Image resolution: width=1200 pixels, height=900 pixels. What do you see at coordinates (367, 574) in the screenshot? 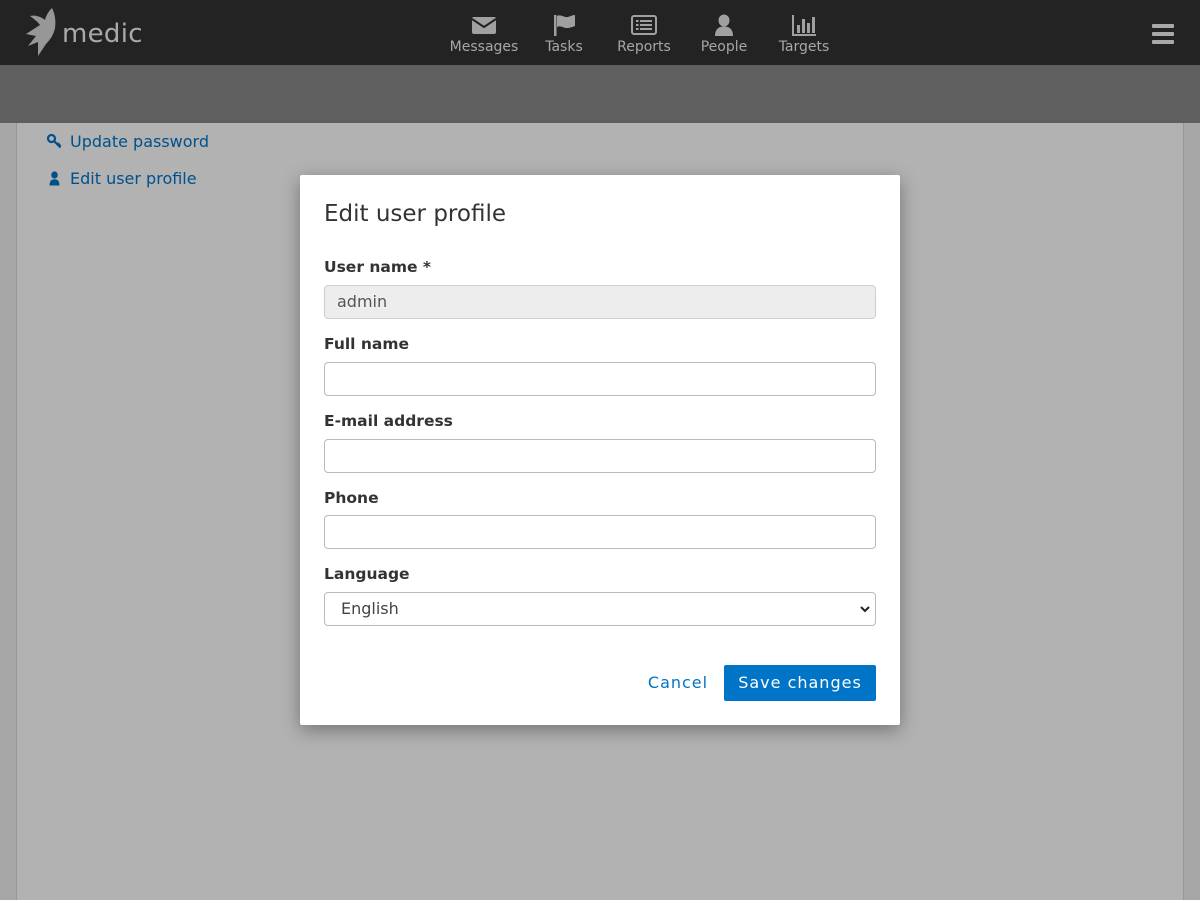
I see `language-label: Language` at bounding box center [367, 574].